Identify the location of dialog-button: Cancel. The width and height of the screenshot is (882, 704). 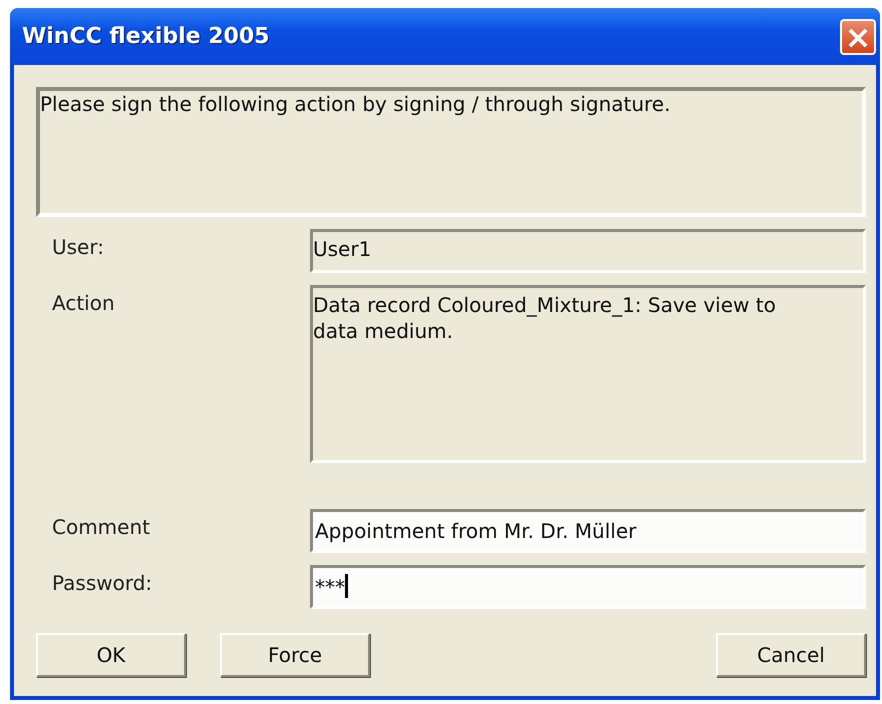
(791, 655).